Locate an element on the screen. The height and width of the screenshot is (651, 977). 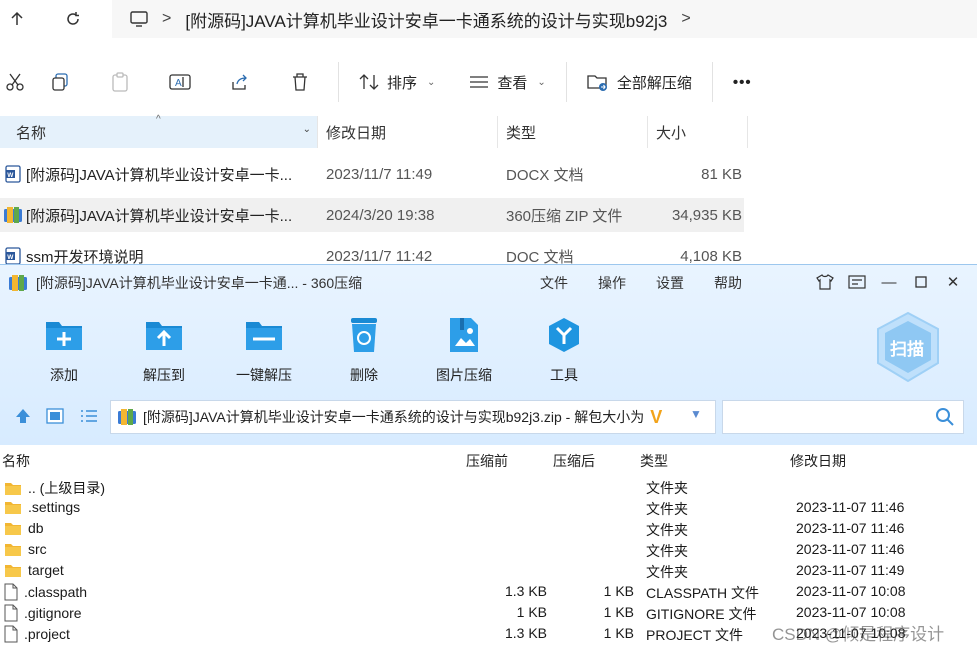
extract-all-label: 全部解压缩 is located at coordinates (654, 83).